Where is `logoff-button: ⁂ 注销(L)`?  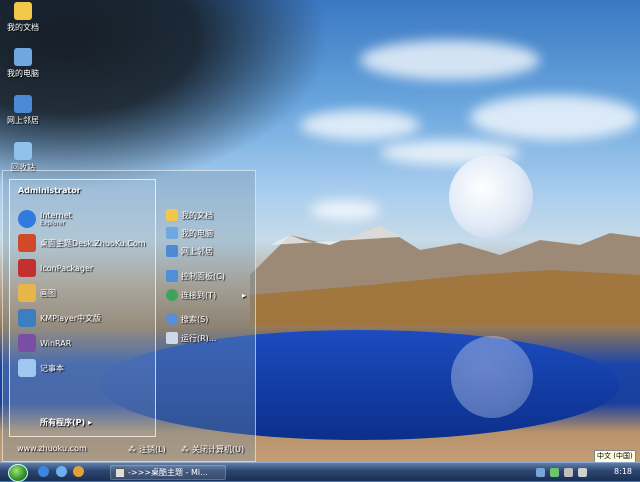
logoff-button: ⁂ 注销(L) is located at coordinates (147, 449).